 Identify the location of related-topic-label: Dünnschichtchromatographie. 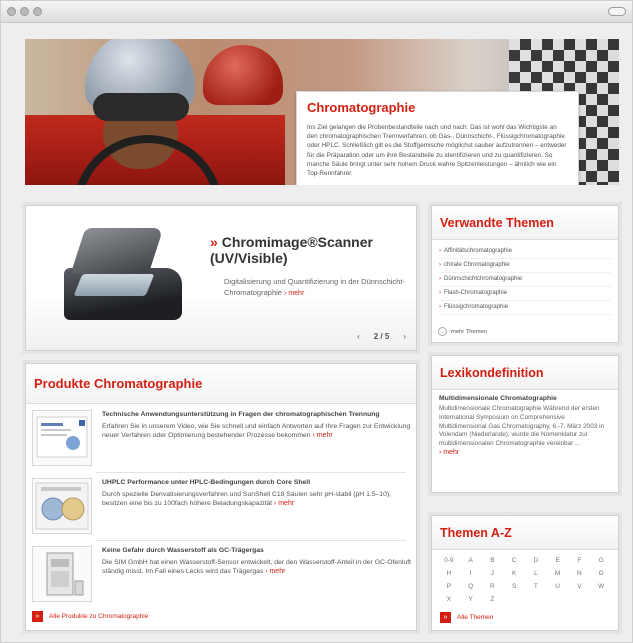
(483, 279).